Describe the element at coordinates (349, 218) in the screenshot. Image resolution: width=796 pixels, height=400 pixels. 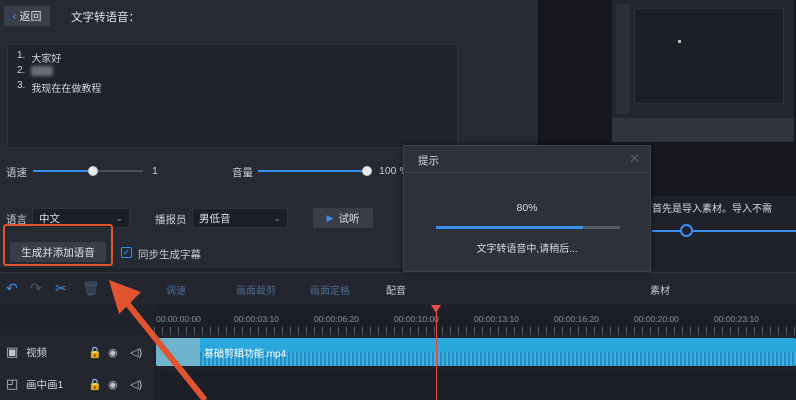
I see `trial-label: 试听` at that location.